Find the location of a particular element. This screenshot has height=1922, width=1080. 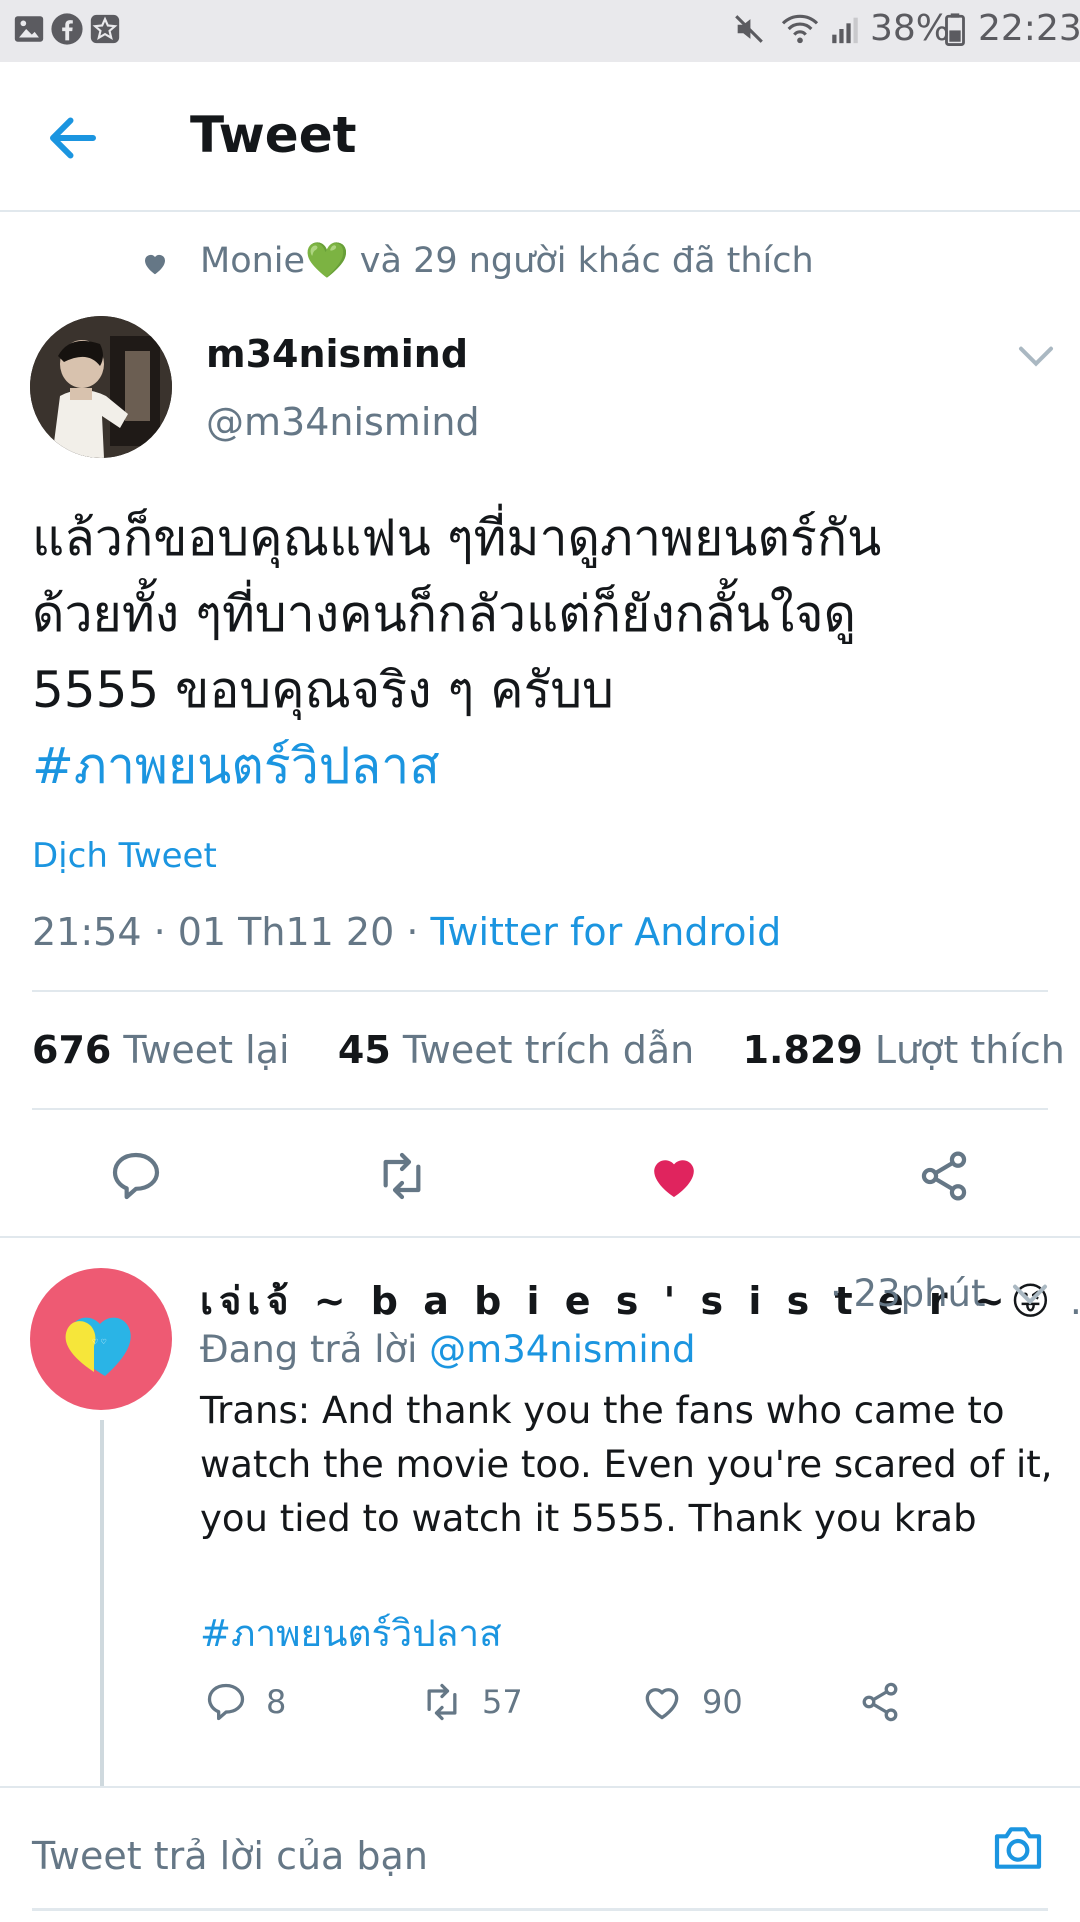

liked-by-line: Monie💚 và 29 người khác đã thích is located at coordinates (507, 260).